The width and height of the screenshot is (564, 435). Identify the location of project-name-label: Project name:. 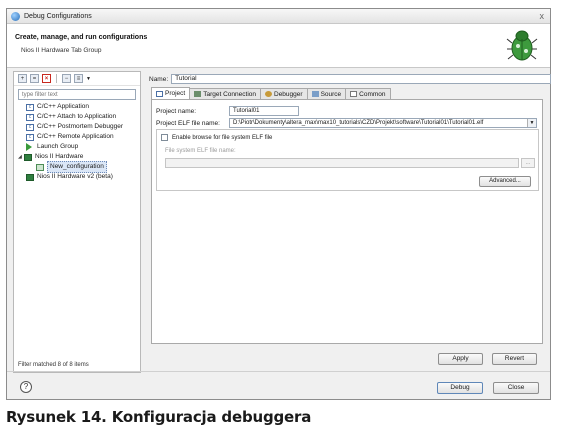
(176, 111).